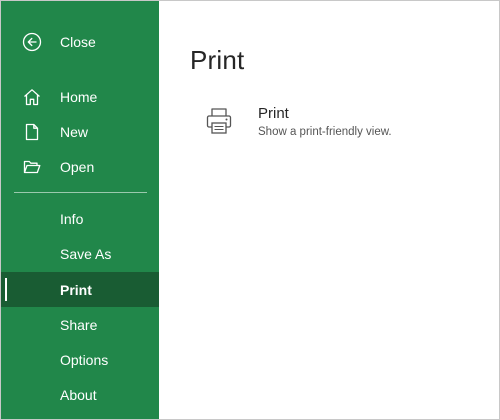 This screenshot has width=500, height=420. Describe the element at coordinates (76, 289) in the screenshot. I see `sidebar-item-label: Print` at that location.